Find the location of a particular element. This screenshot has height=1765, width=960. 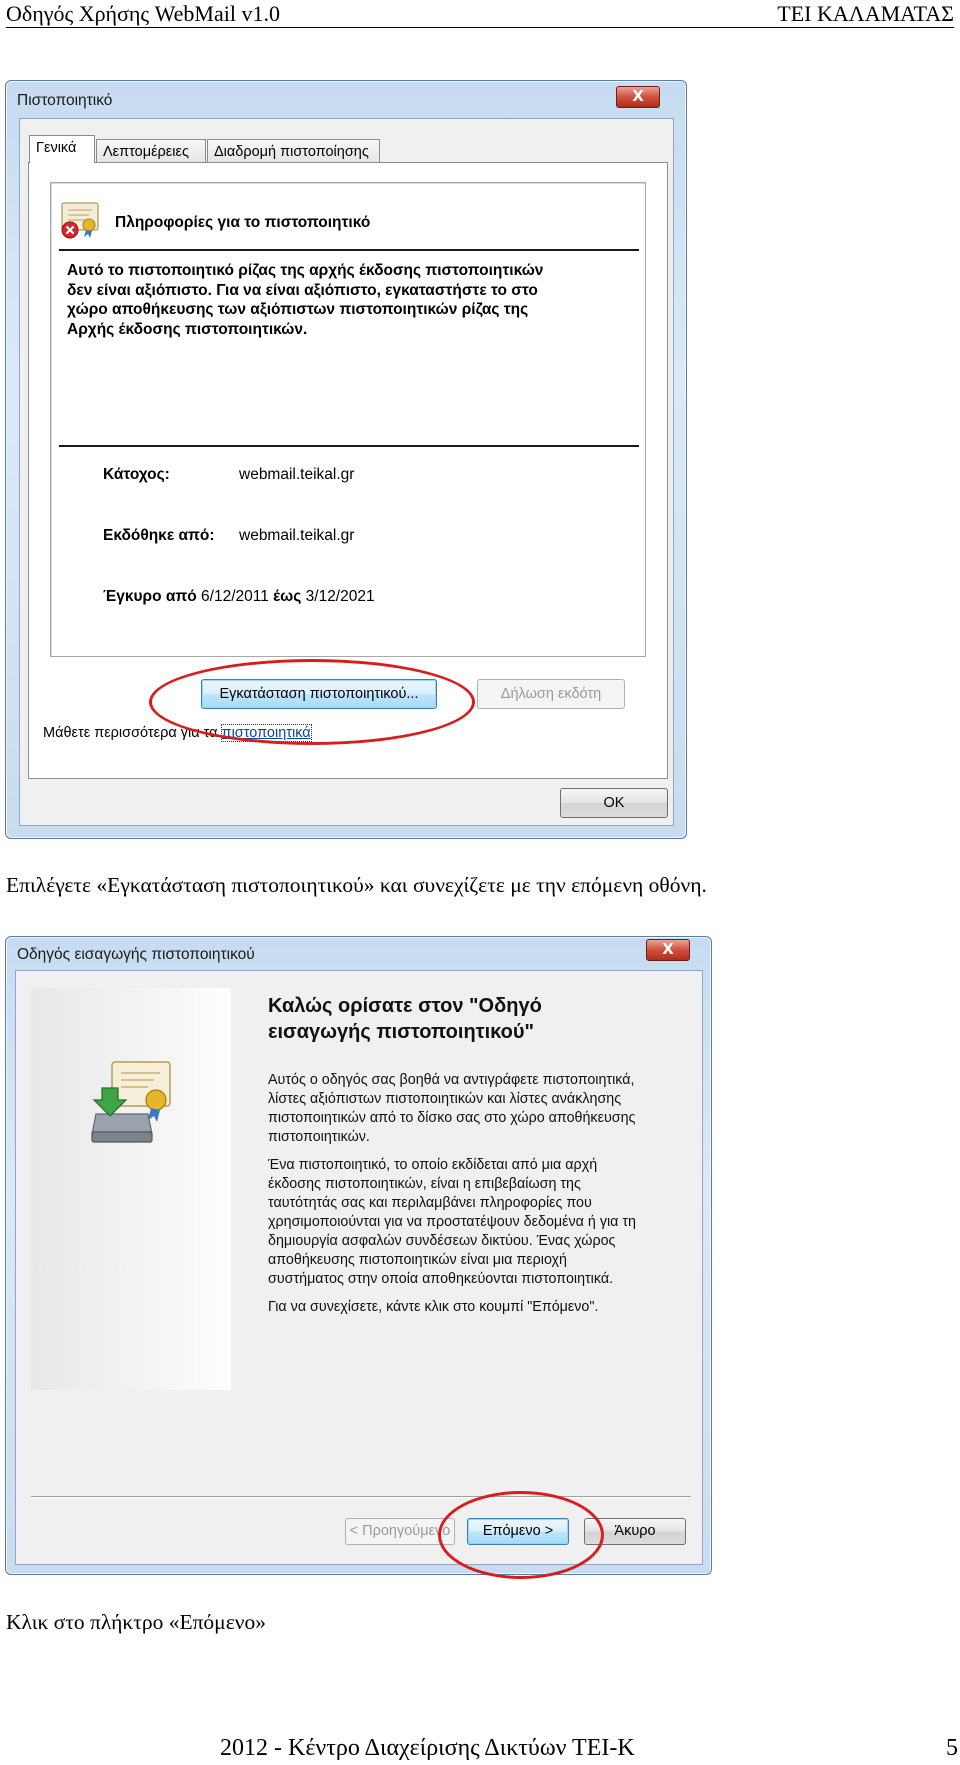

learn-more-text: Μάθετε περισσότερα για τα πιστοποιητικά is located at coordinates (177, 733).